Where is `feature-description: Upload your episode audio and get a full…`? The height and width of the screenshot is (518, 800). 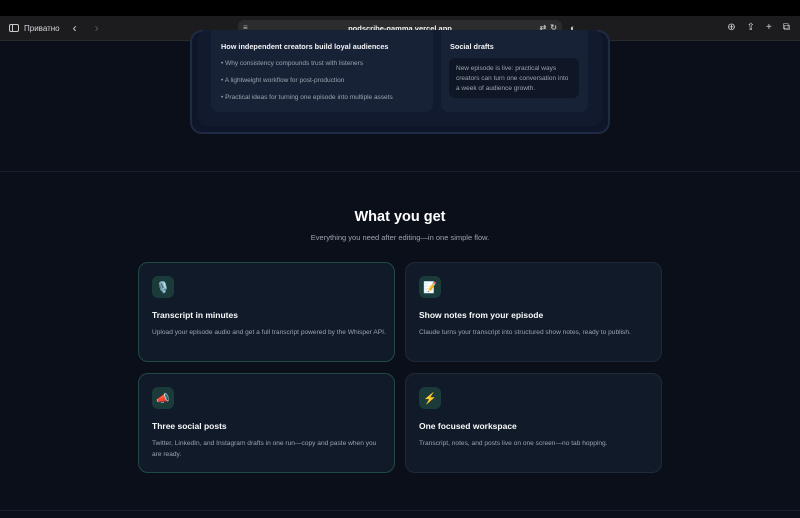 feature-description: Upload your episode audio and get a full… is located at coordinates (269, 332).